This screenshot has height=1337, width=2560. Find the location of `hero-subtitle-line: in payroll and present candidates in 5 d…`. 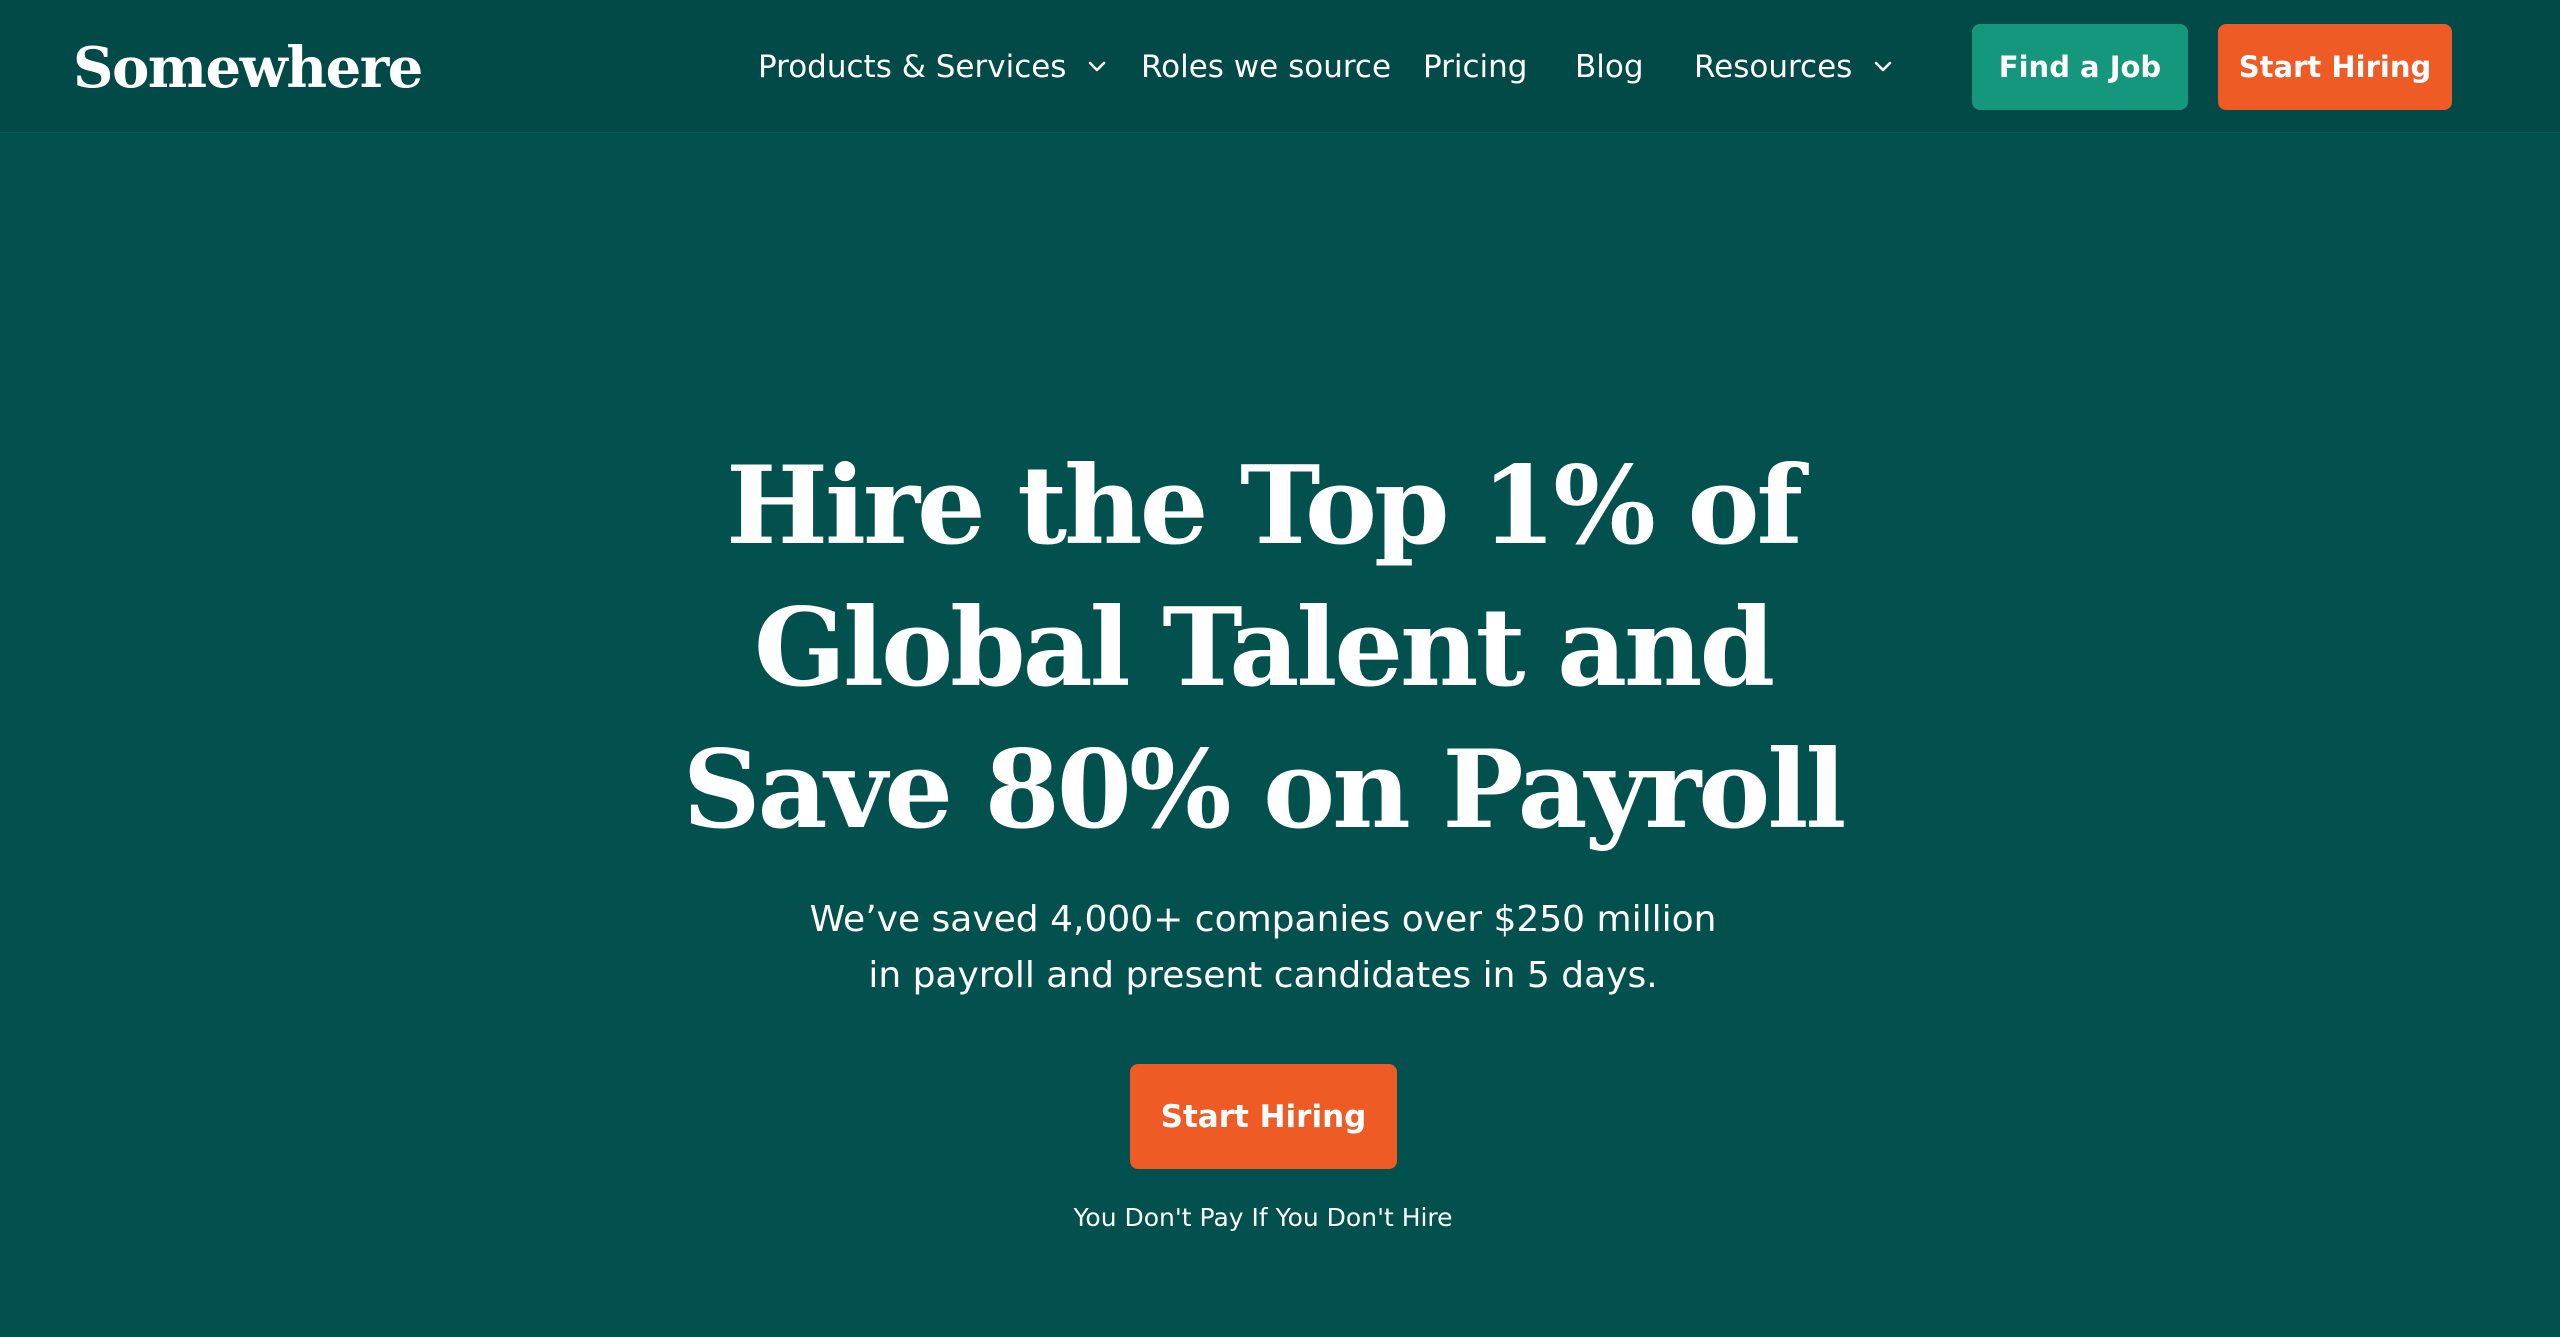

hero-subtitle-line: in payroll and present candidates in 5 d… is located at coordinates (1263, 975).